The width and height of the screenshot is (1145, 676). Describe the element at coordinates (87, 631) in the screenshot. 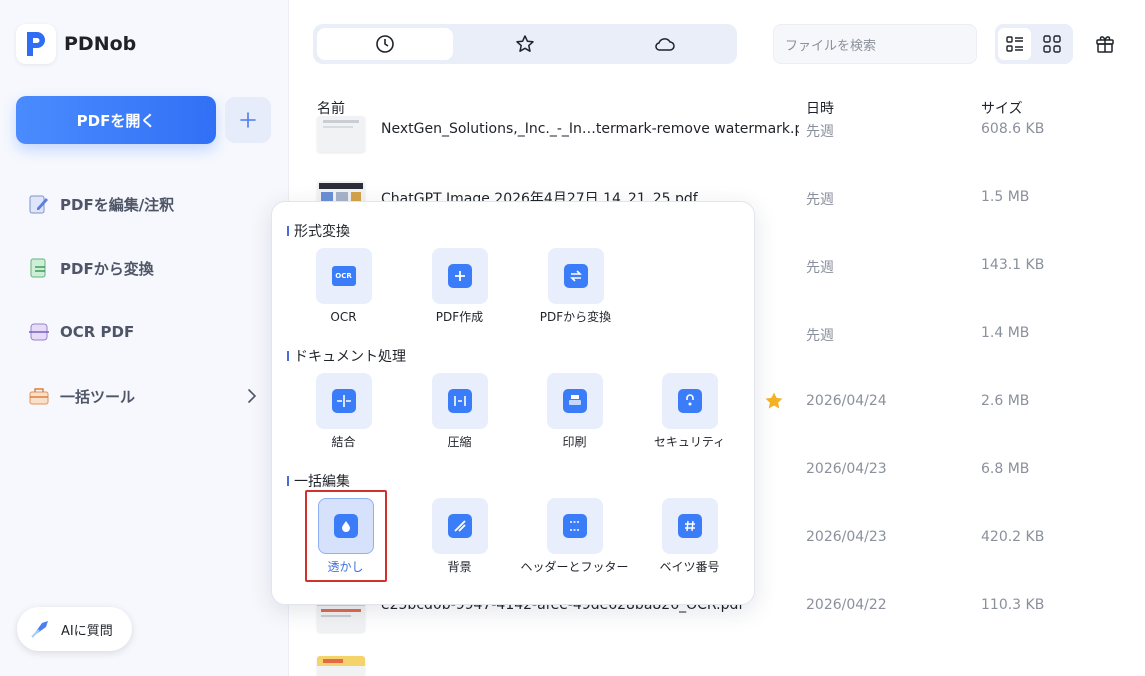

I see `ask-ai-label: AIに質問` at that location.